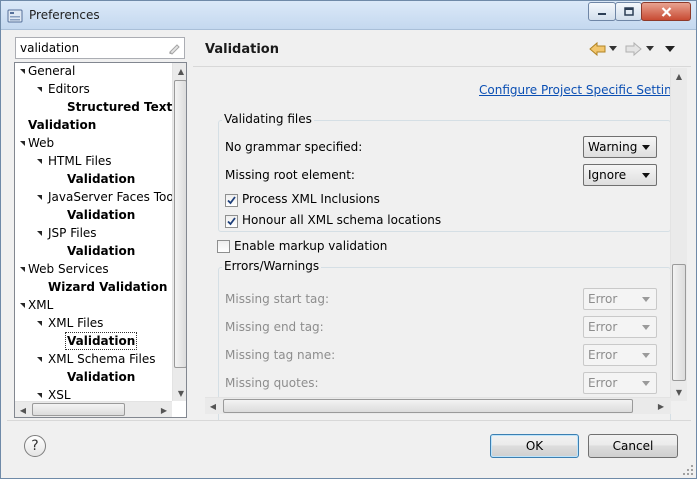 This screenshot has width=697, height=479. What do you see at coordinates (93, 287) in the screenshot?
I see `tree-item: Wizard Validation` at bounding box center [93, 287].